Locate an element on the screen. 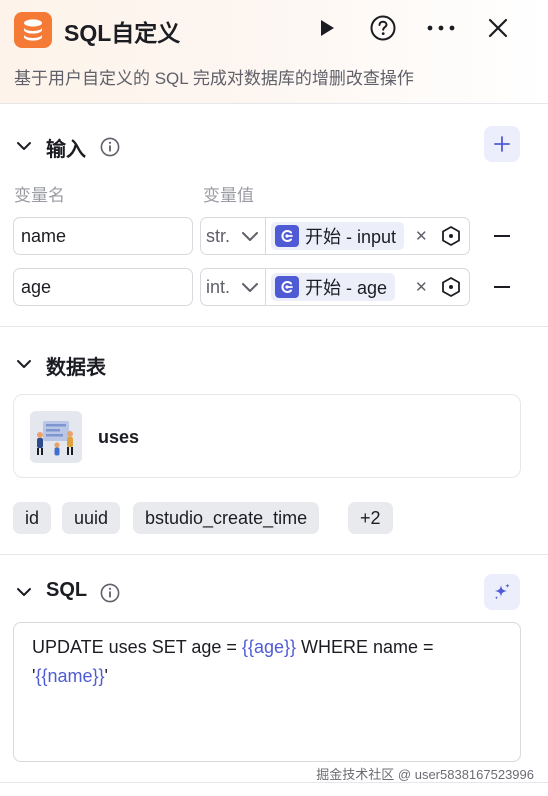  close-icon is located at coordinates (498, 28).